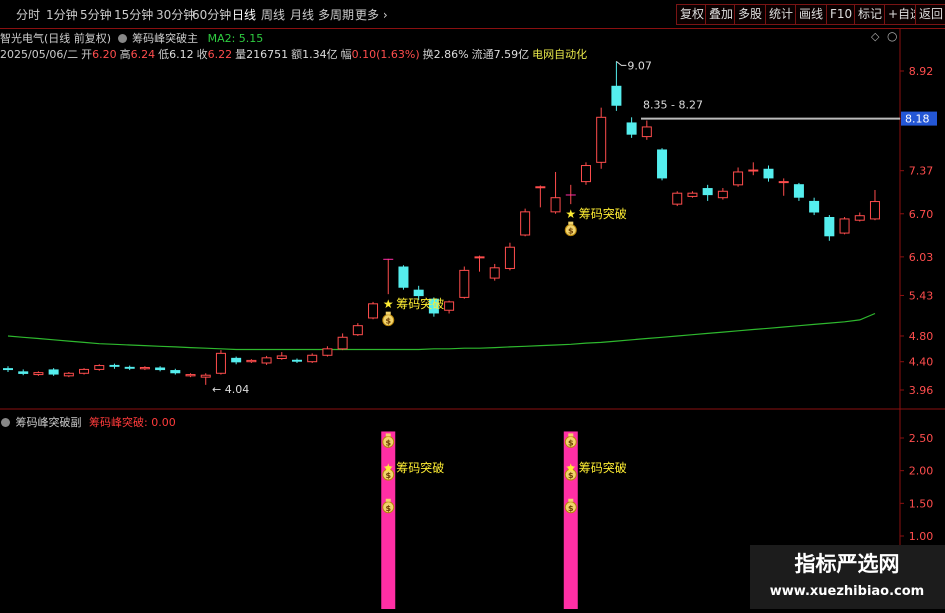 This screenshot has width=945, height=613. What do you see at coordinates (921, 503) in the screenshot?
I see `sub-tick-label: 1.50` at bounding box center [921, 503].